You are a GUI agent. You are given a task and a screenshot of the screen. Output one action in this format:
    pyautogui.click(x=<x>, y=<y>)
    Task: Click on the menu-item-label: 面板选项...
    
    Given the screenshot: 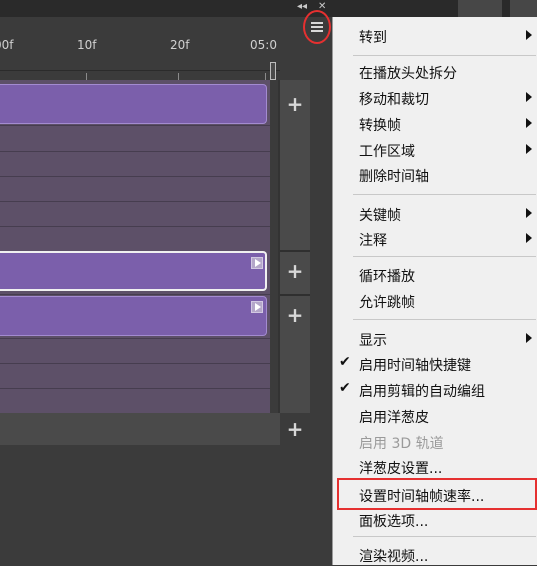 What is the action you would take?
    pyautogui.click(x=394, y=522)
    